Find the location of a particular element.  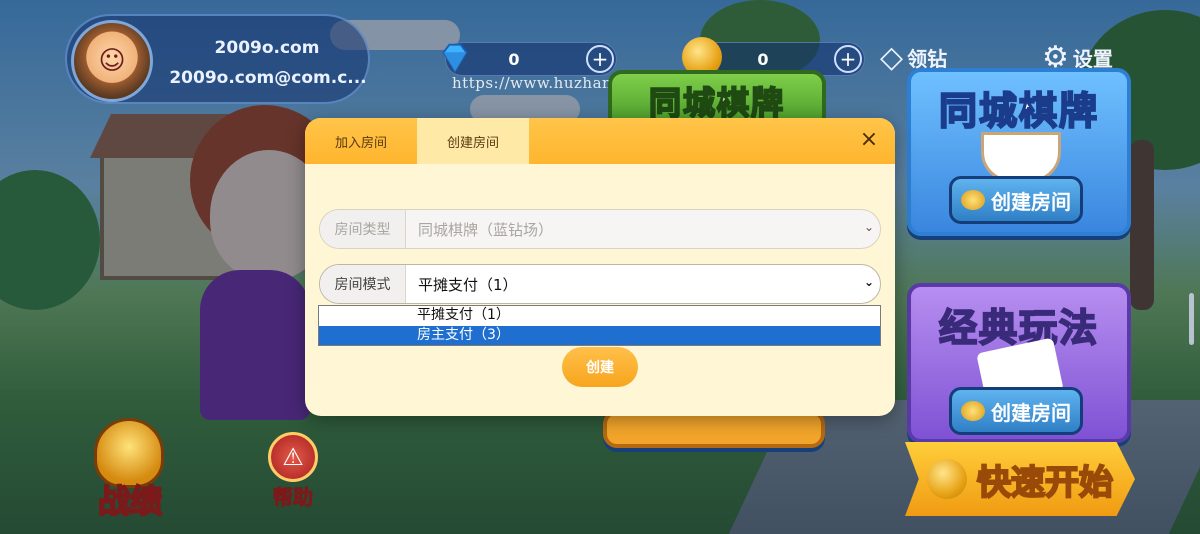

tongcheng-create-room-button: 创建房间 is located at coordinates (1016, 200).